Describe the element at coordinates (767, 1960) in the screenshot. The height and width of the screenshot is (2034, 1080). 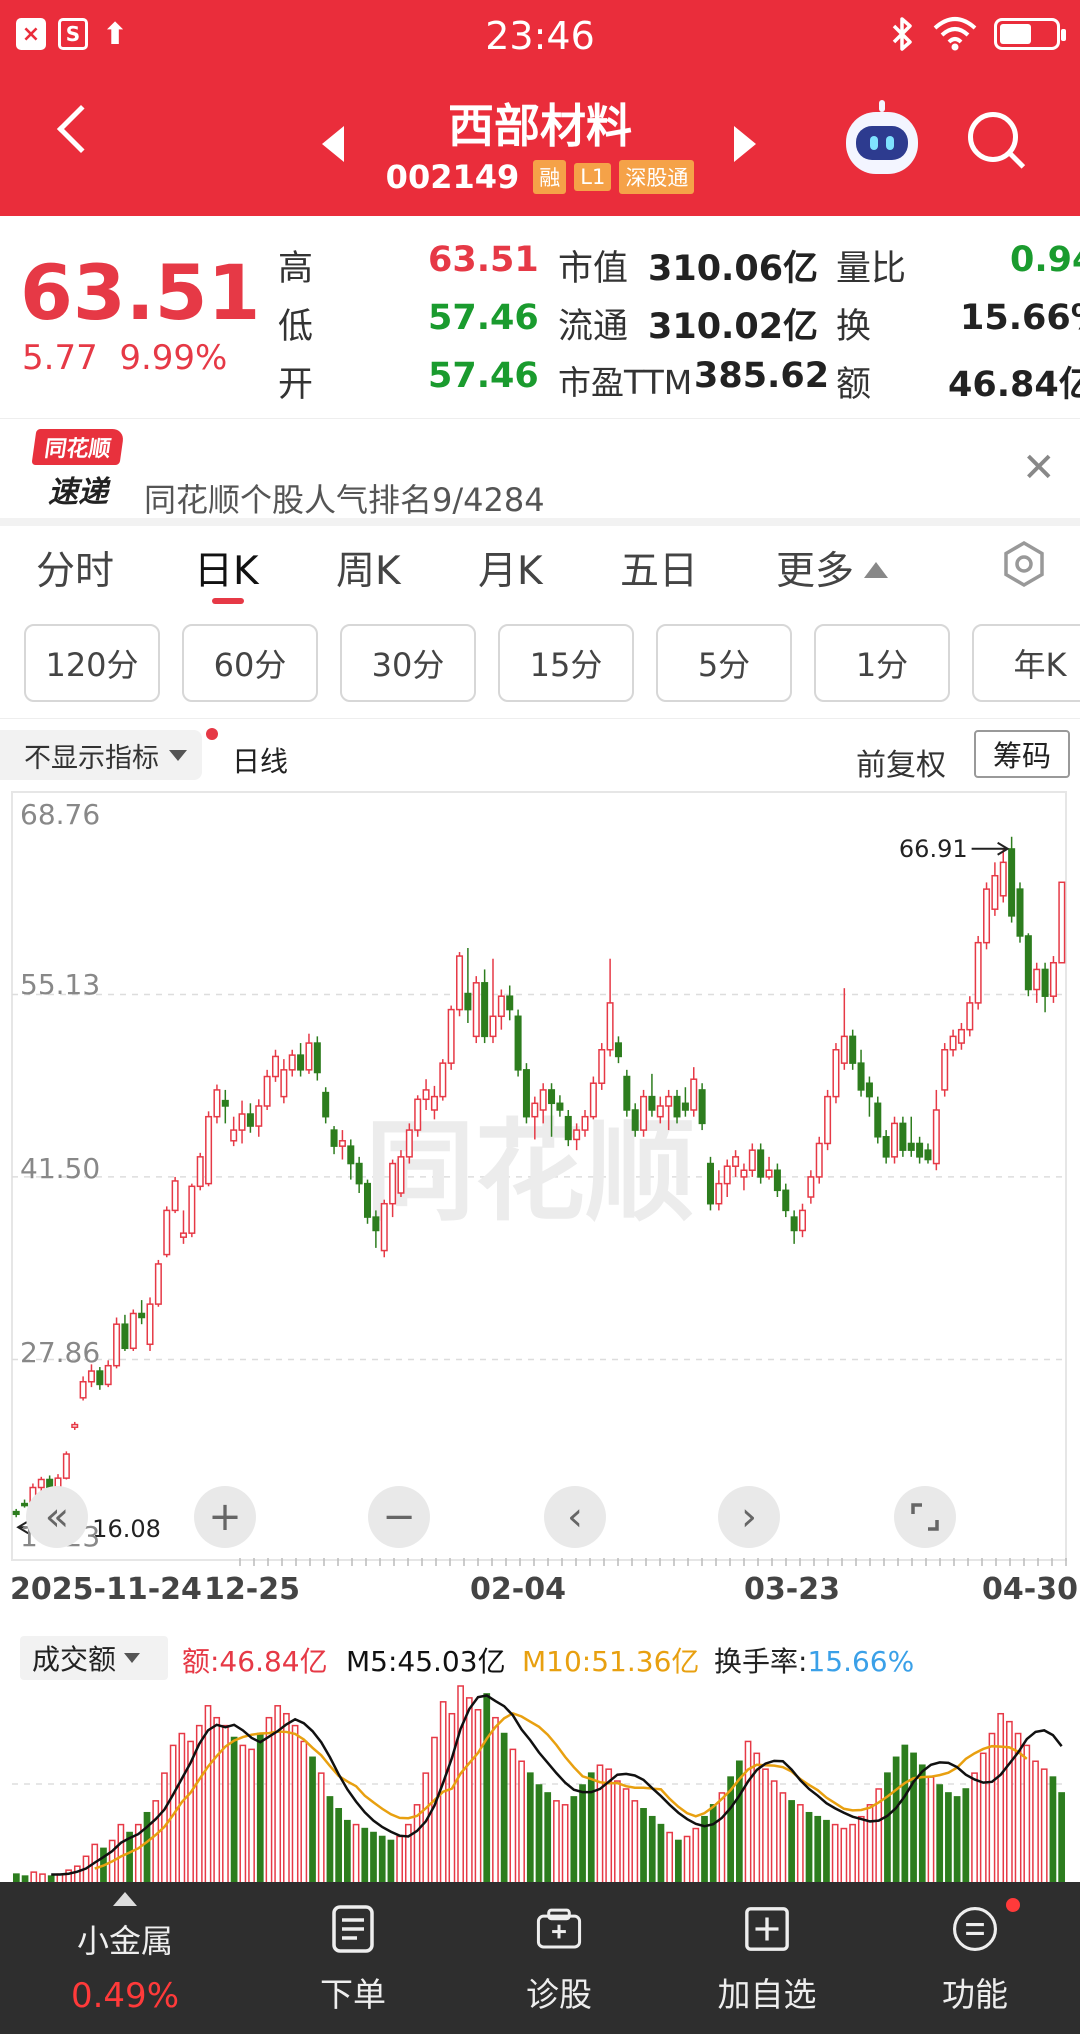
I see `add-watchlist-button: 加自选` at that location.